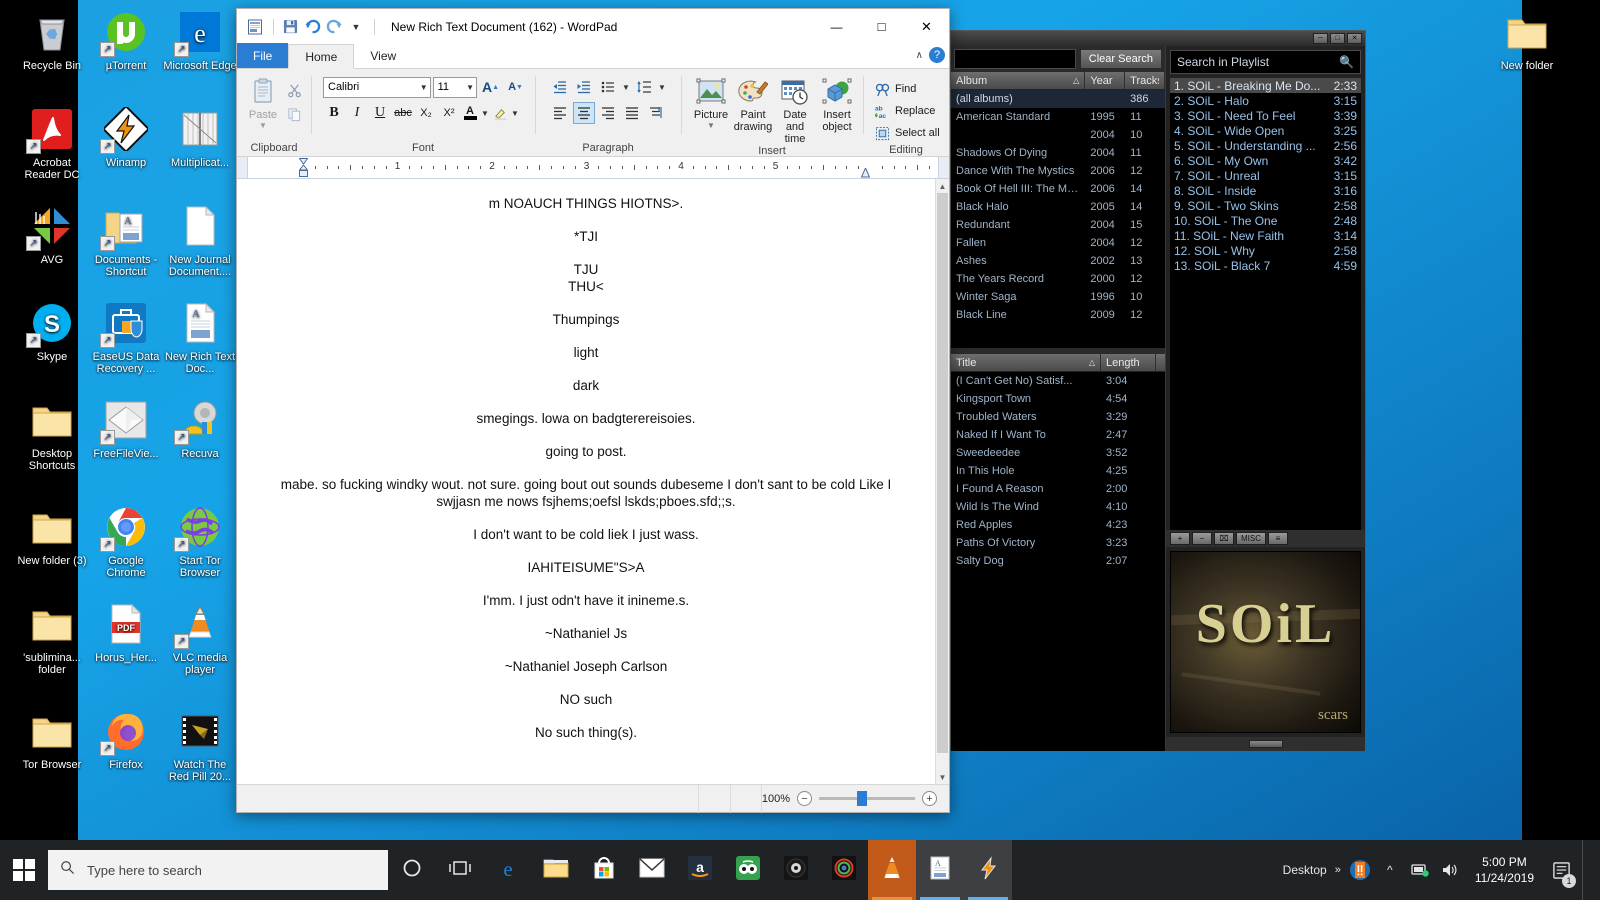  I want to click on start-button, so click(24, 870).